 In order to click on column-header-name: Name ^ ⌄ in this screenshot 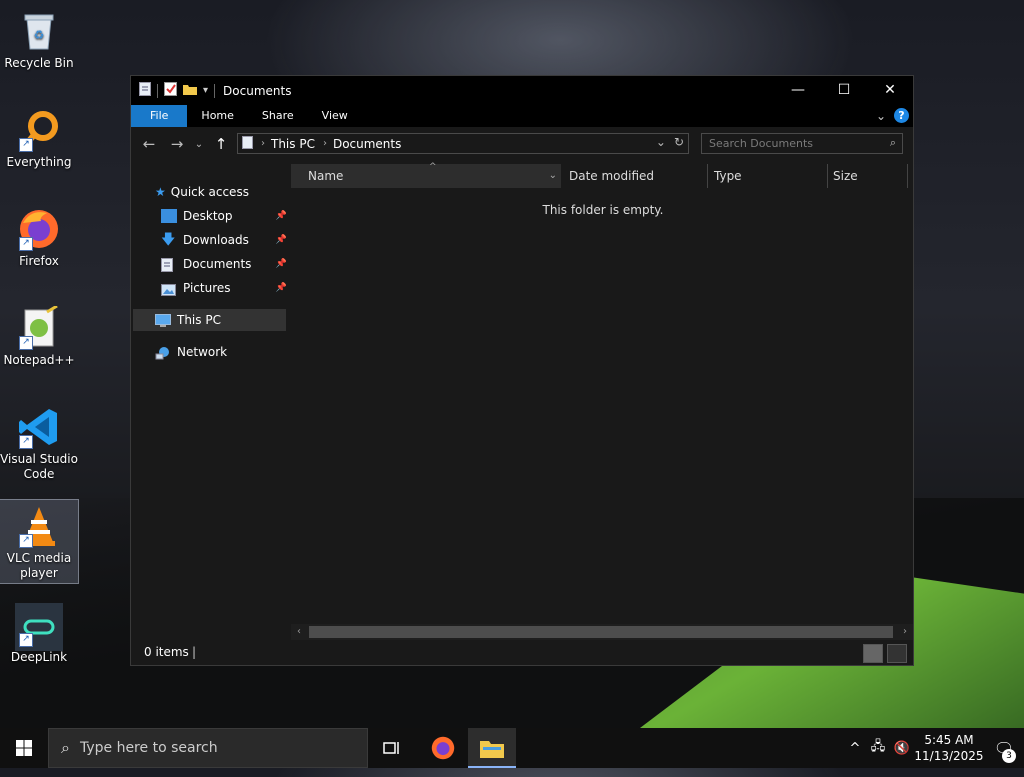, I will do `click(426, 175)`.